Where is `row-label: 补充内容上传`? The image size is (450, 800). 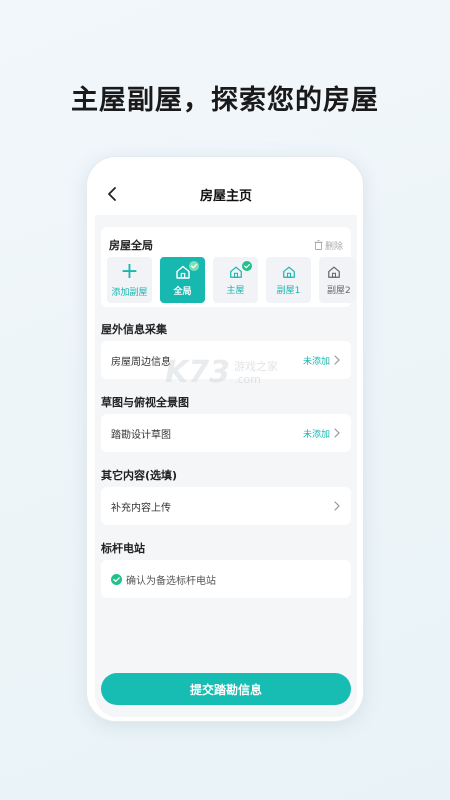
row-label: 补充内容上传 is located at coordinates (141, 508).